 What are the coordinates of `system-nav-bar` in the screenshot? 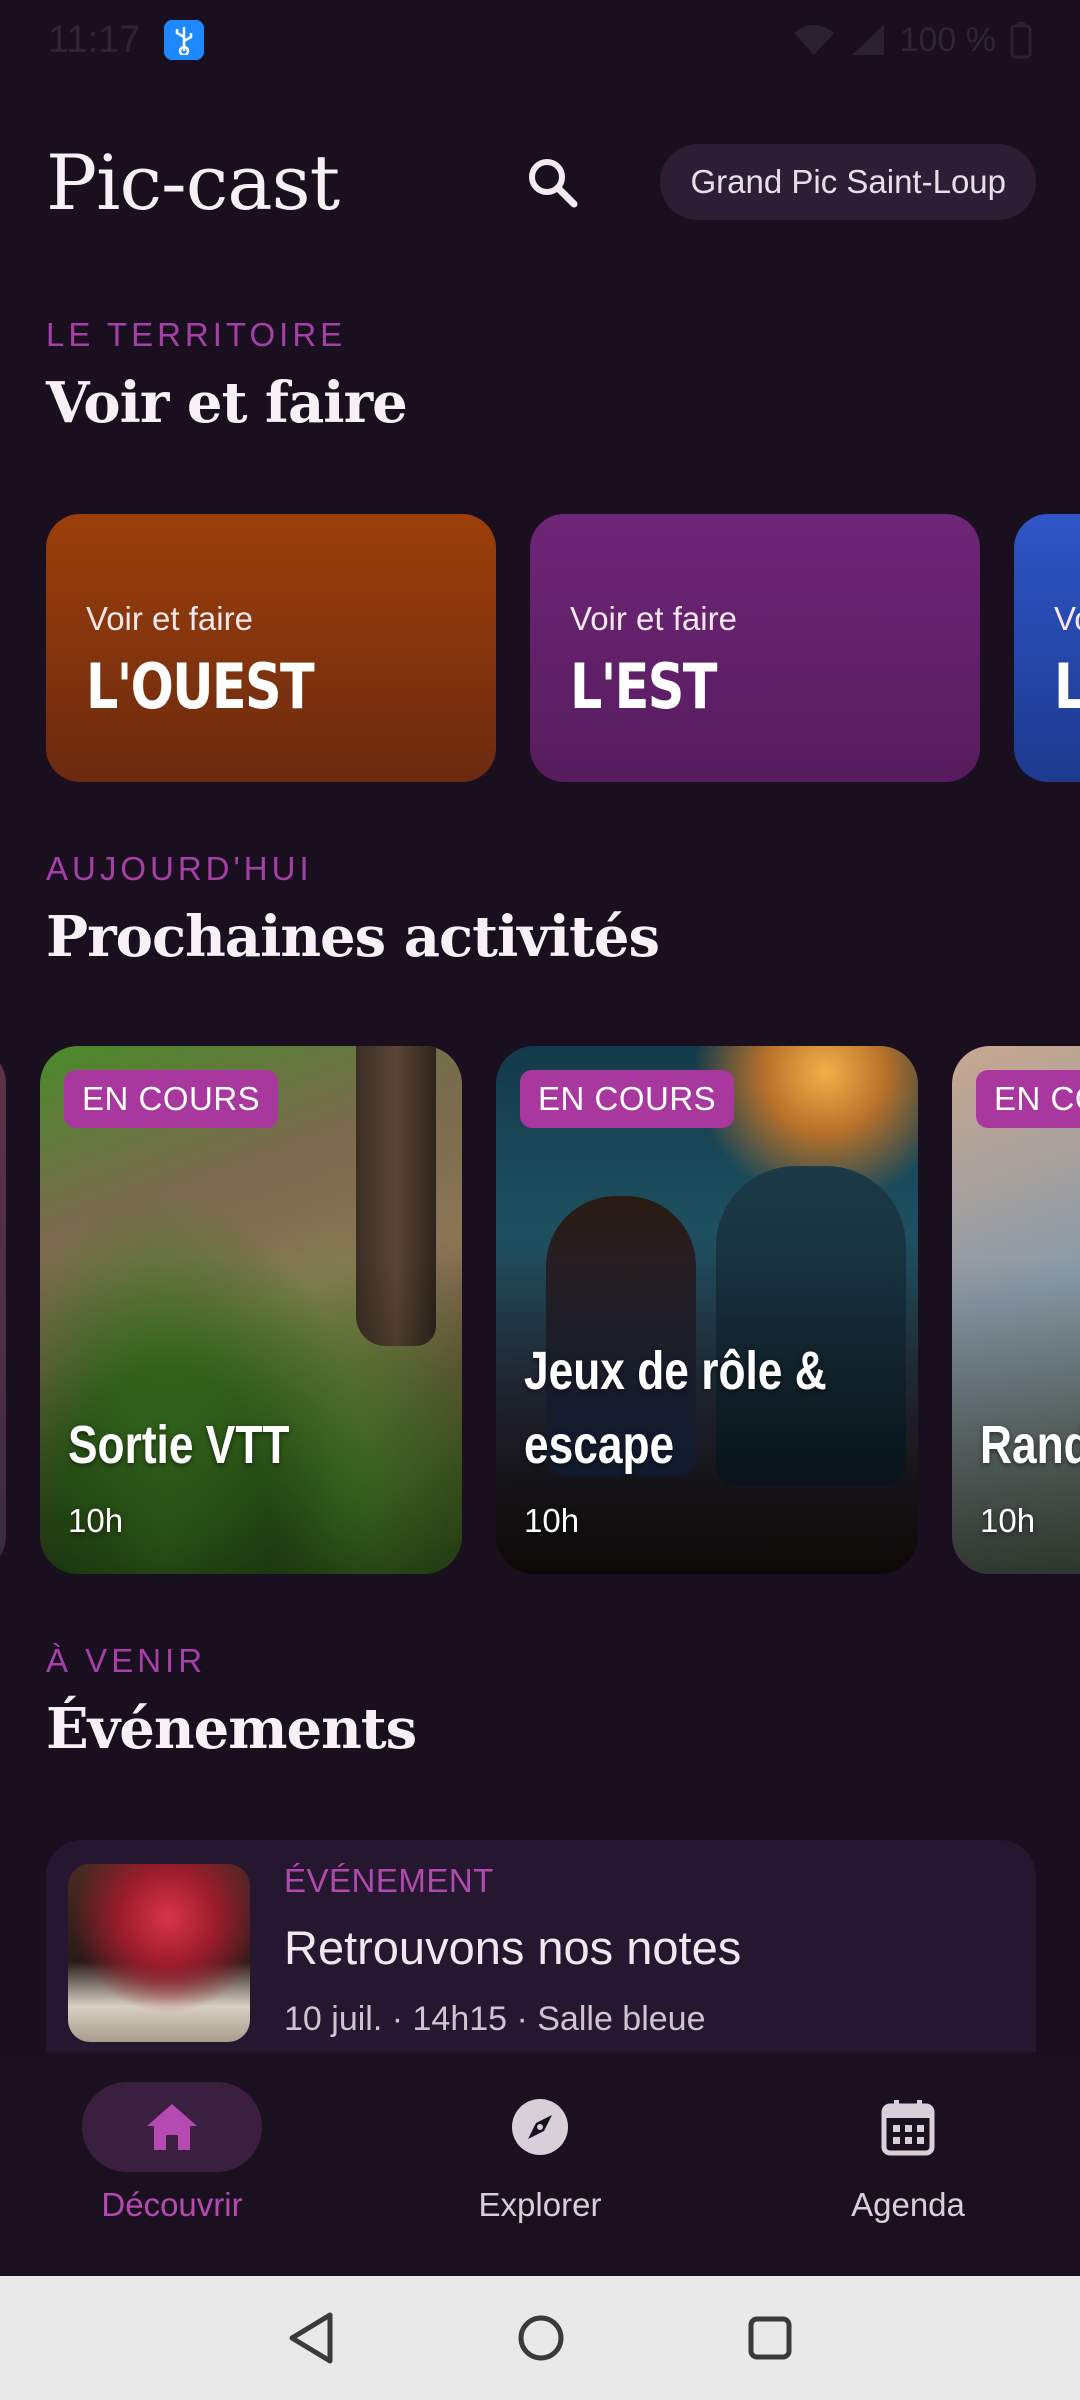 It's located at (540, 2338).